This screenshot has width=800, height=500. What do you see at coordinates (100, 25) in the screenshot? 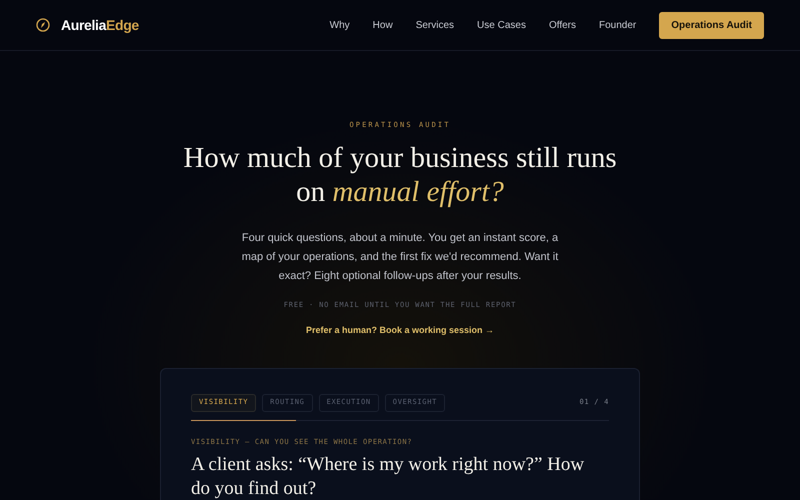
I see `brand-name: AureliaEdge` at bounding box center [100, 25].